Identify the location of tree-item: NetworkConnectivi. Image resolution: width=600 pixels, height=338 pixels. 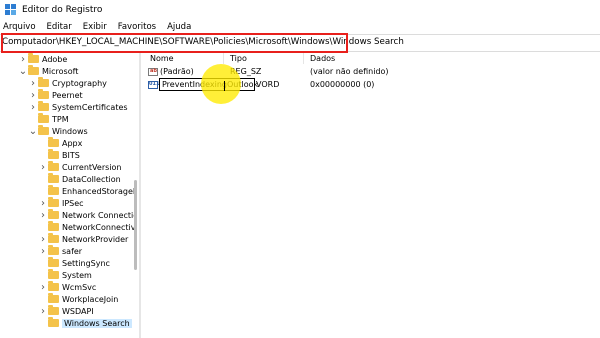
(87, 227).